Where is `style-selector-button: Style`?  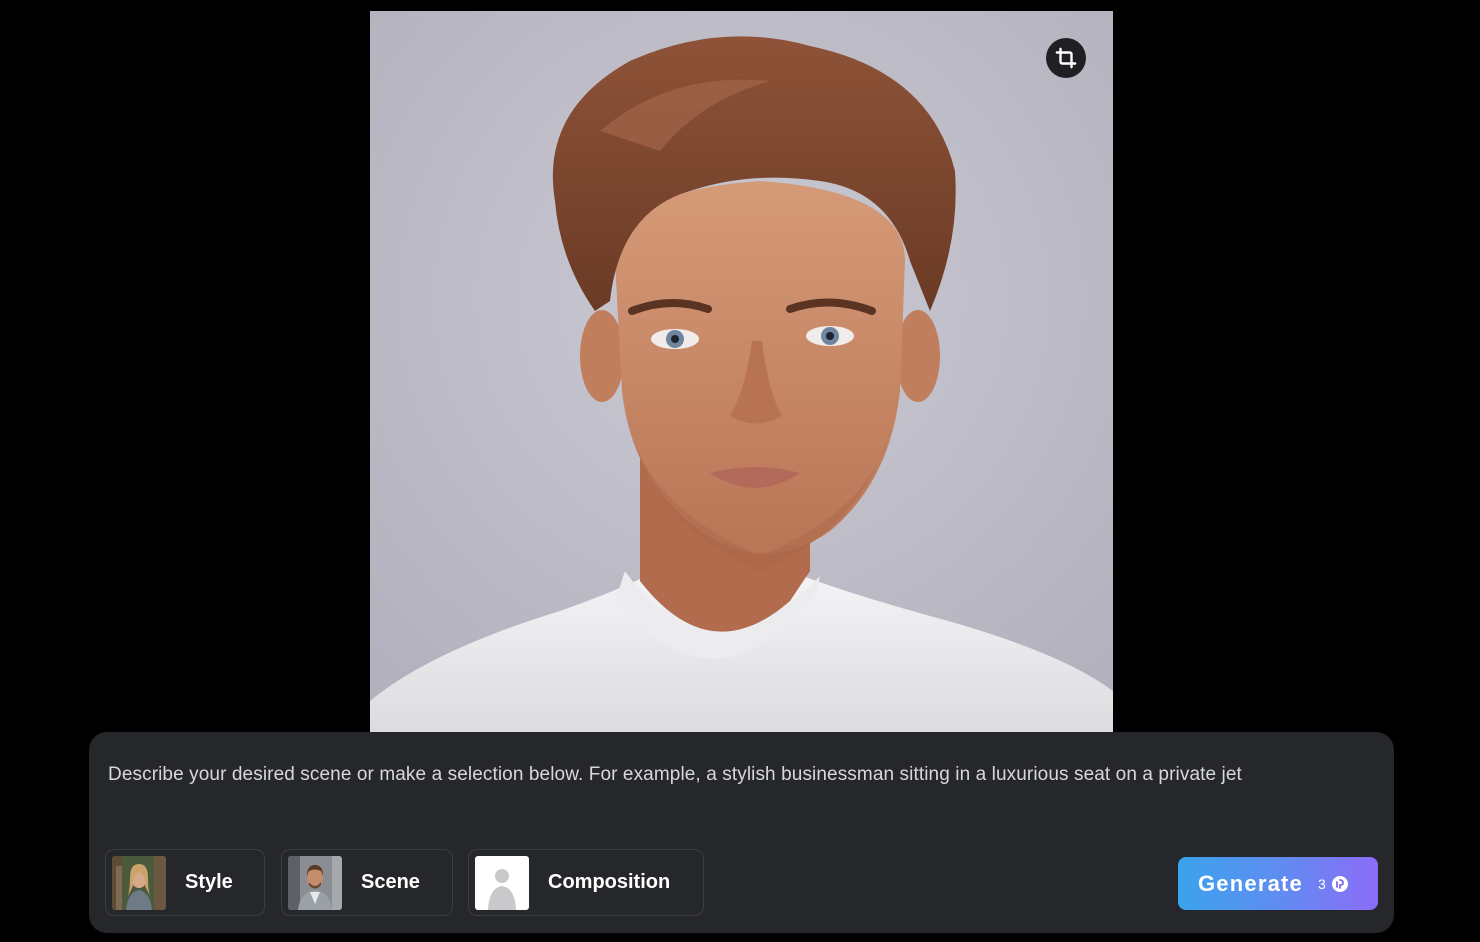
style-selector-button: Style is located at coordinates (185, 882).